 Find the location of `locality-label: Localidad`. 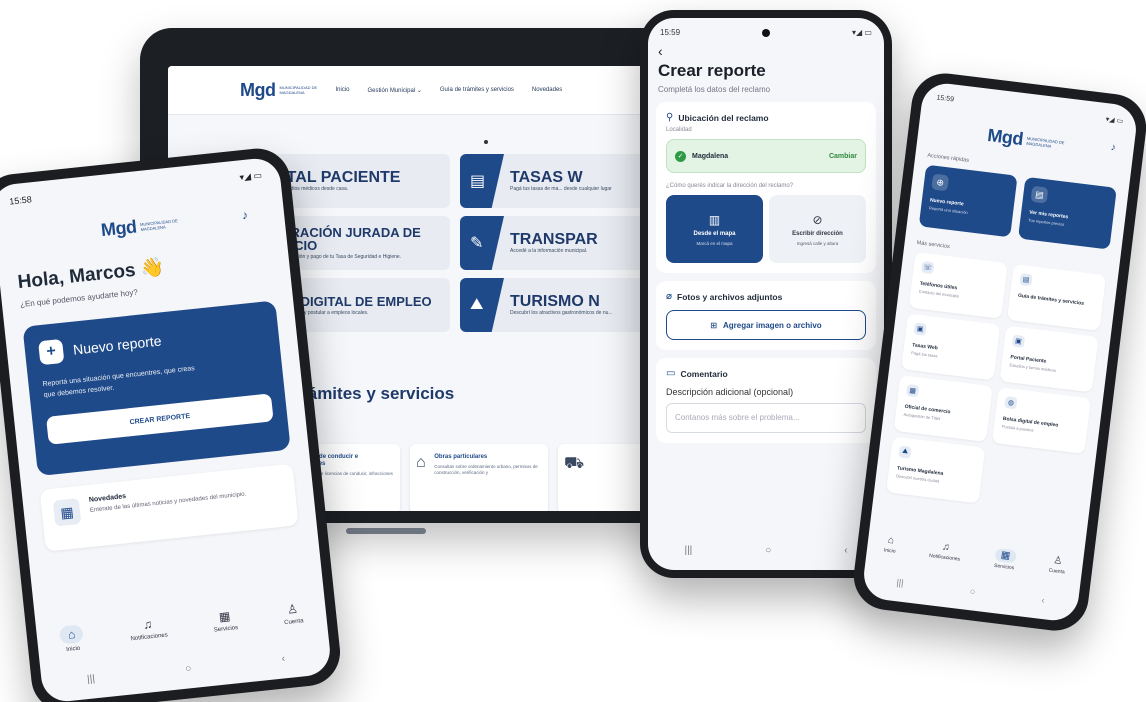

locality-label: Localidad is located at coordinates (679, 130).